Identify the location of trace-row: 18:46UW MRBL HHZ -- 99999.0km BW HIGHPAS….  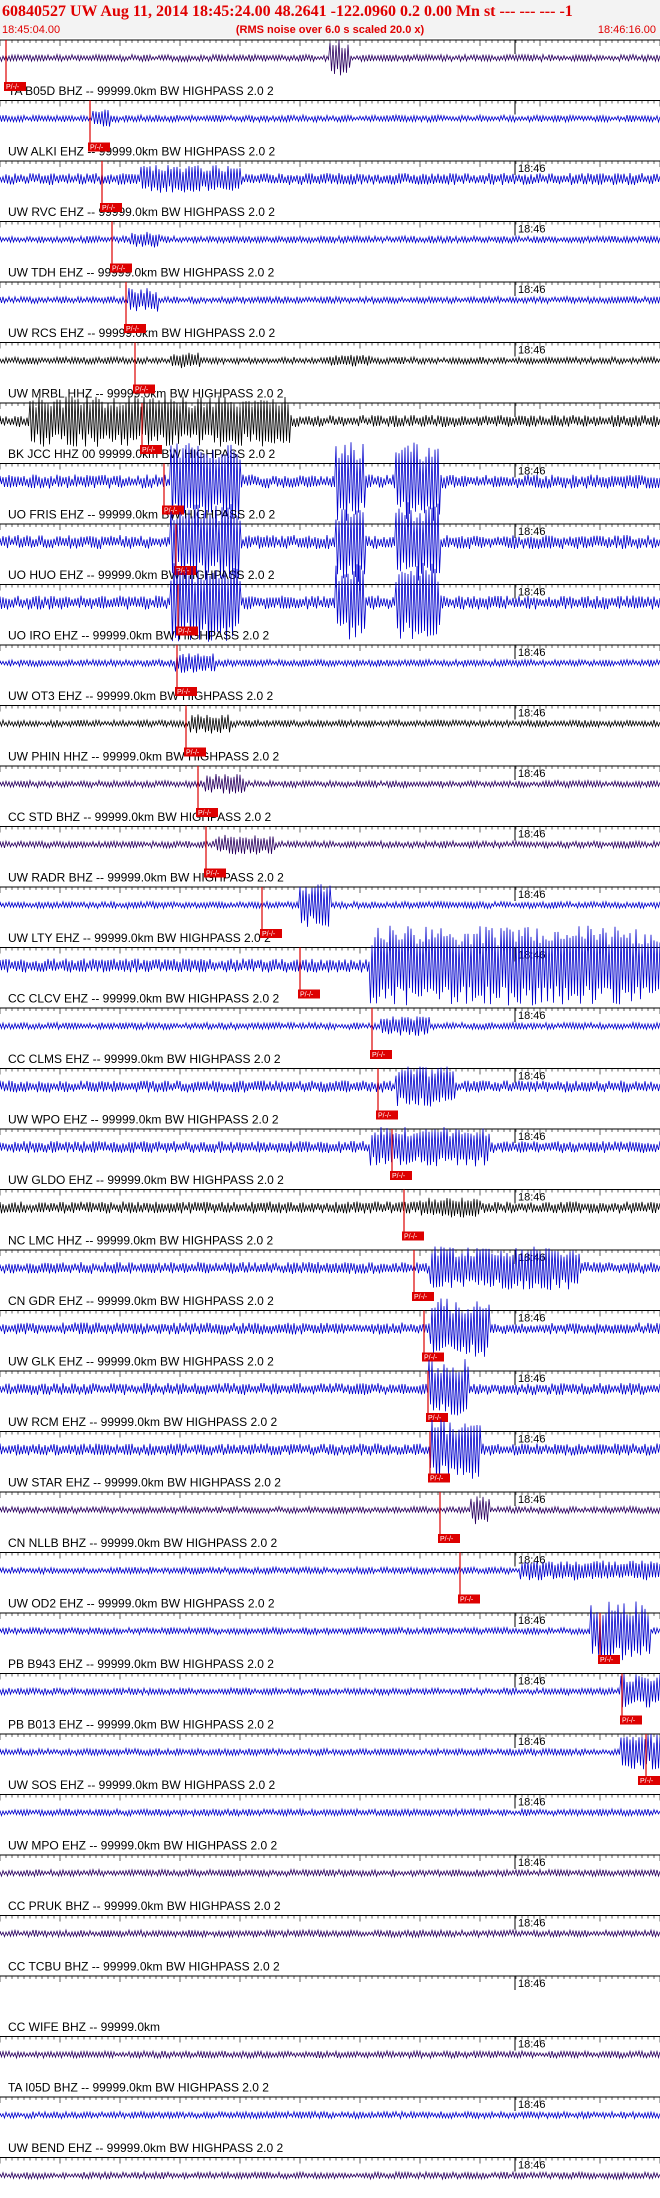
(330, 371).